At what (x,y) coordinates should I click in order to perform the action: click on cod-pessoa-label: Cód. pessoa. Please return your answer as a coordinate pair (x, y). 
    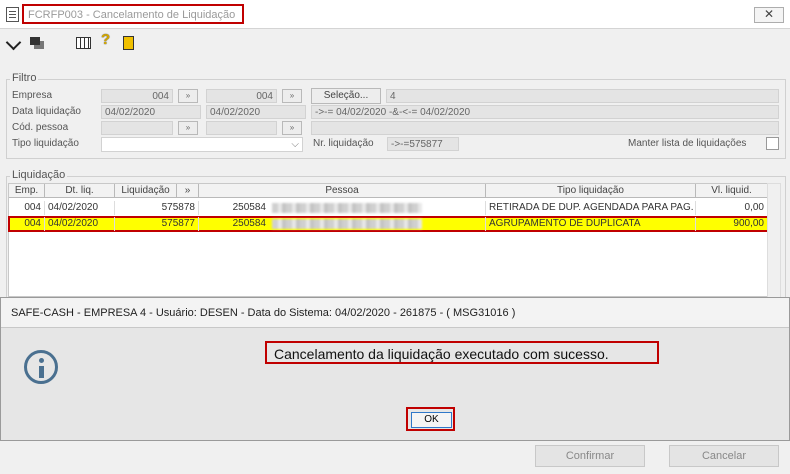
    Looking at the image, I should click on (40, 127).